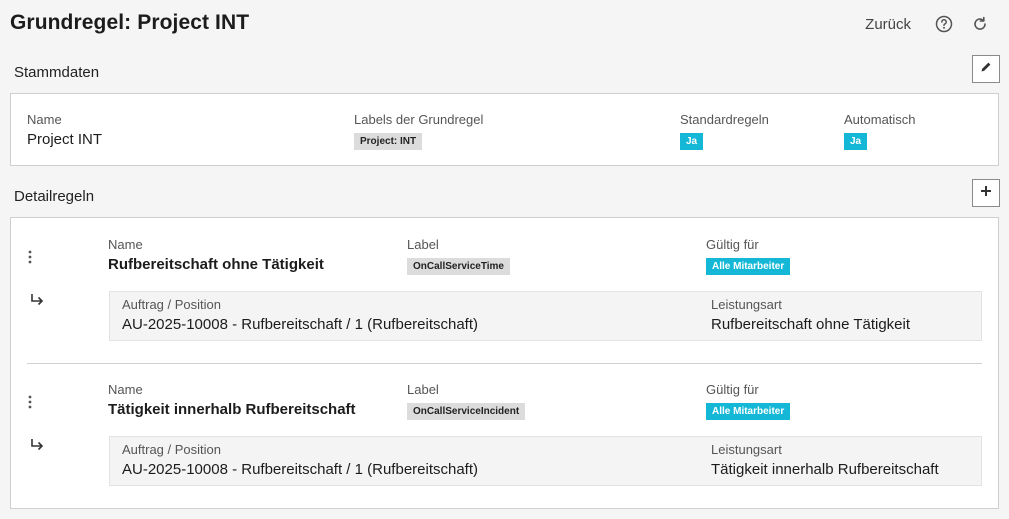 This screenshot has width=1009, height=519. I want to click on stammdaten-title: Stammdaten, so click(57, 72).